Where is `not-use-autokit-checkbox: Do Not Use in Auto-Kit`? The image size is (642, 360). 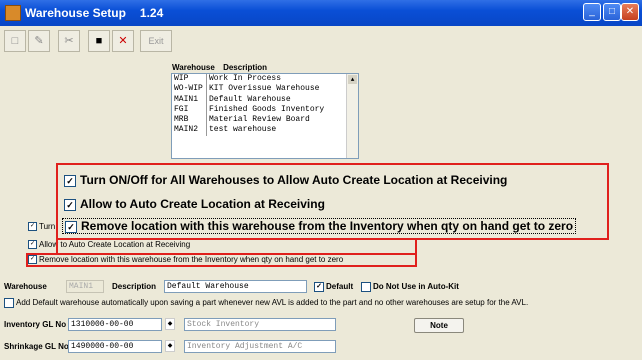 not-use-autokit-checkbox: Do Not Use in Auto-Kit is located at coordinates (410, 287).